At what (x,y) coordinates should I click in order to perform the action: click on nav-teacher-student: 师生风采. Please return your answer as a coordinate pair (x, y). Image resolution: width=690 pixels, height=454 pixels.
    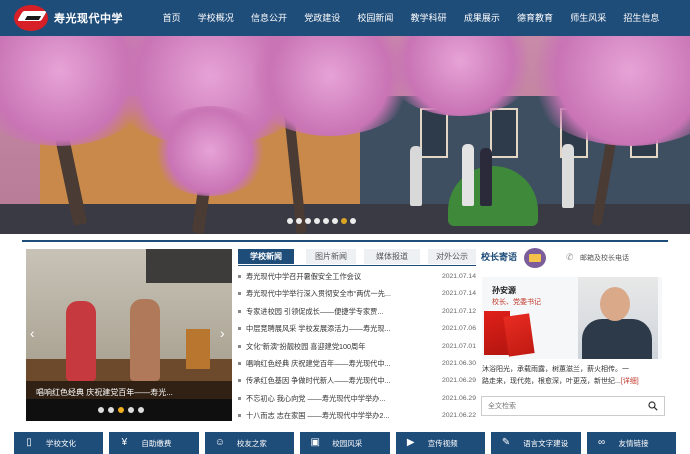
    Looking at the image, I should click on (588, 18).